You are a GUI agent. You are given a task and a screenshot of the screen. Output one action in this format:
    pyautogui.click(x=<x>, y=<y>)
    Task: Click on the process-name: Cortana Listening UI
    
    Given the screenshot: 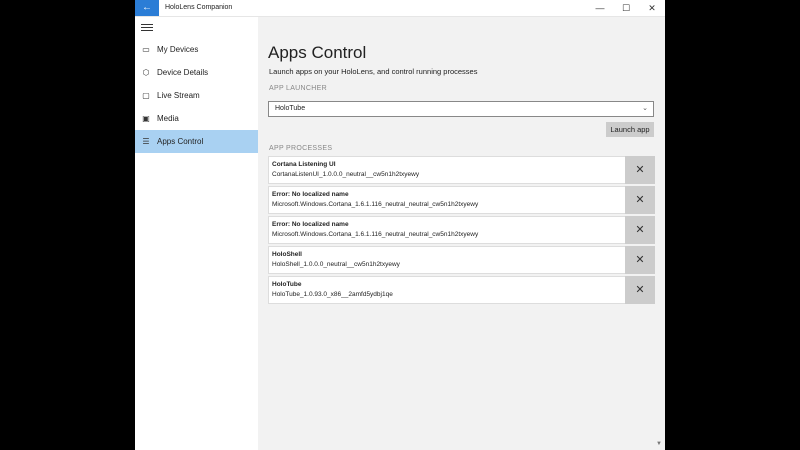 What is the action you would take?
    pyautogui.click(x=304, y=164)
    